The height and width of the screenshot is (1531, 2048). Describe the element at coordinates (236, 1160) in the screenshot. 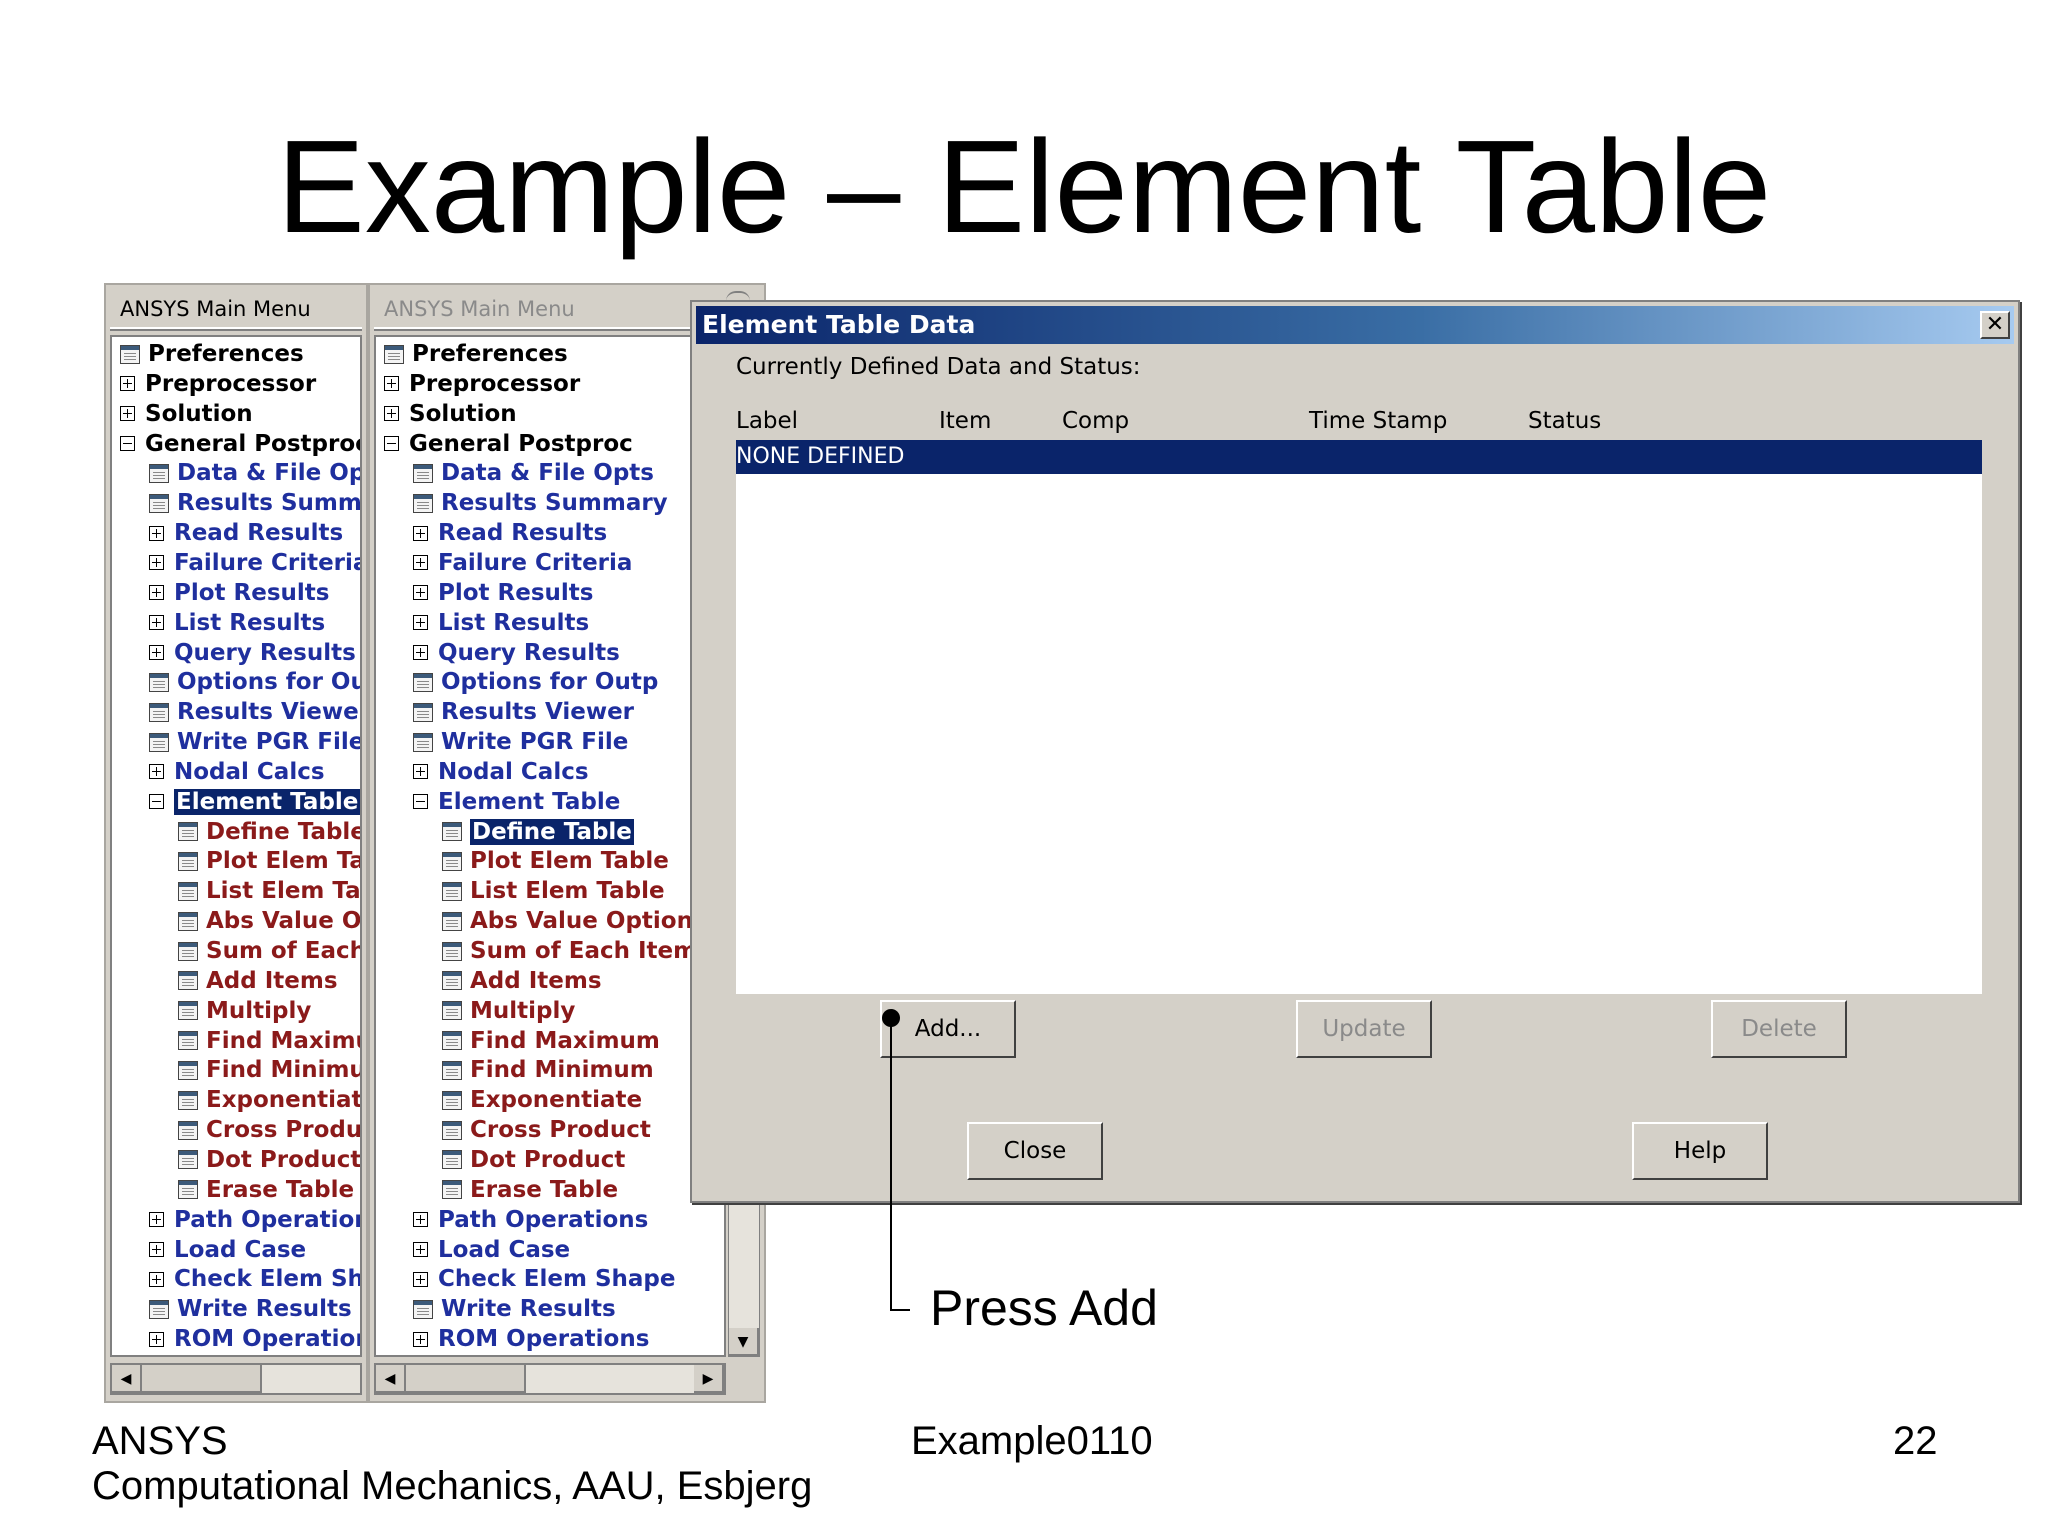

I see `menu-item: Dot Product` at that location.